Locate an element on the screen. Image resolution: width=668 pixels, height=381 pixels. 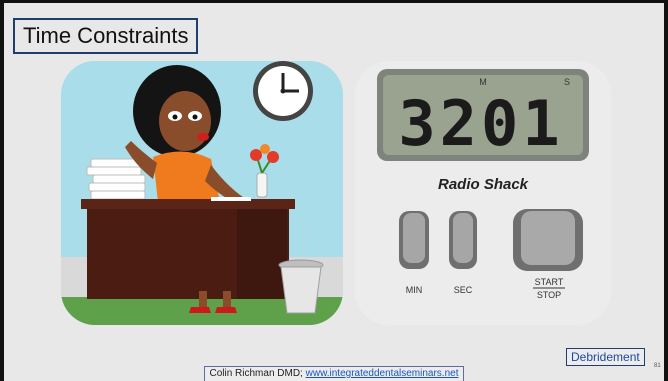
min-label: MIN is located at coordinates (414, 290).